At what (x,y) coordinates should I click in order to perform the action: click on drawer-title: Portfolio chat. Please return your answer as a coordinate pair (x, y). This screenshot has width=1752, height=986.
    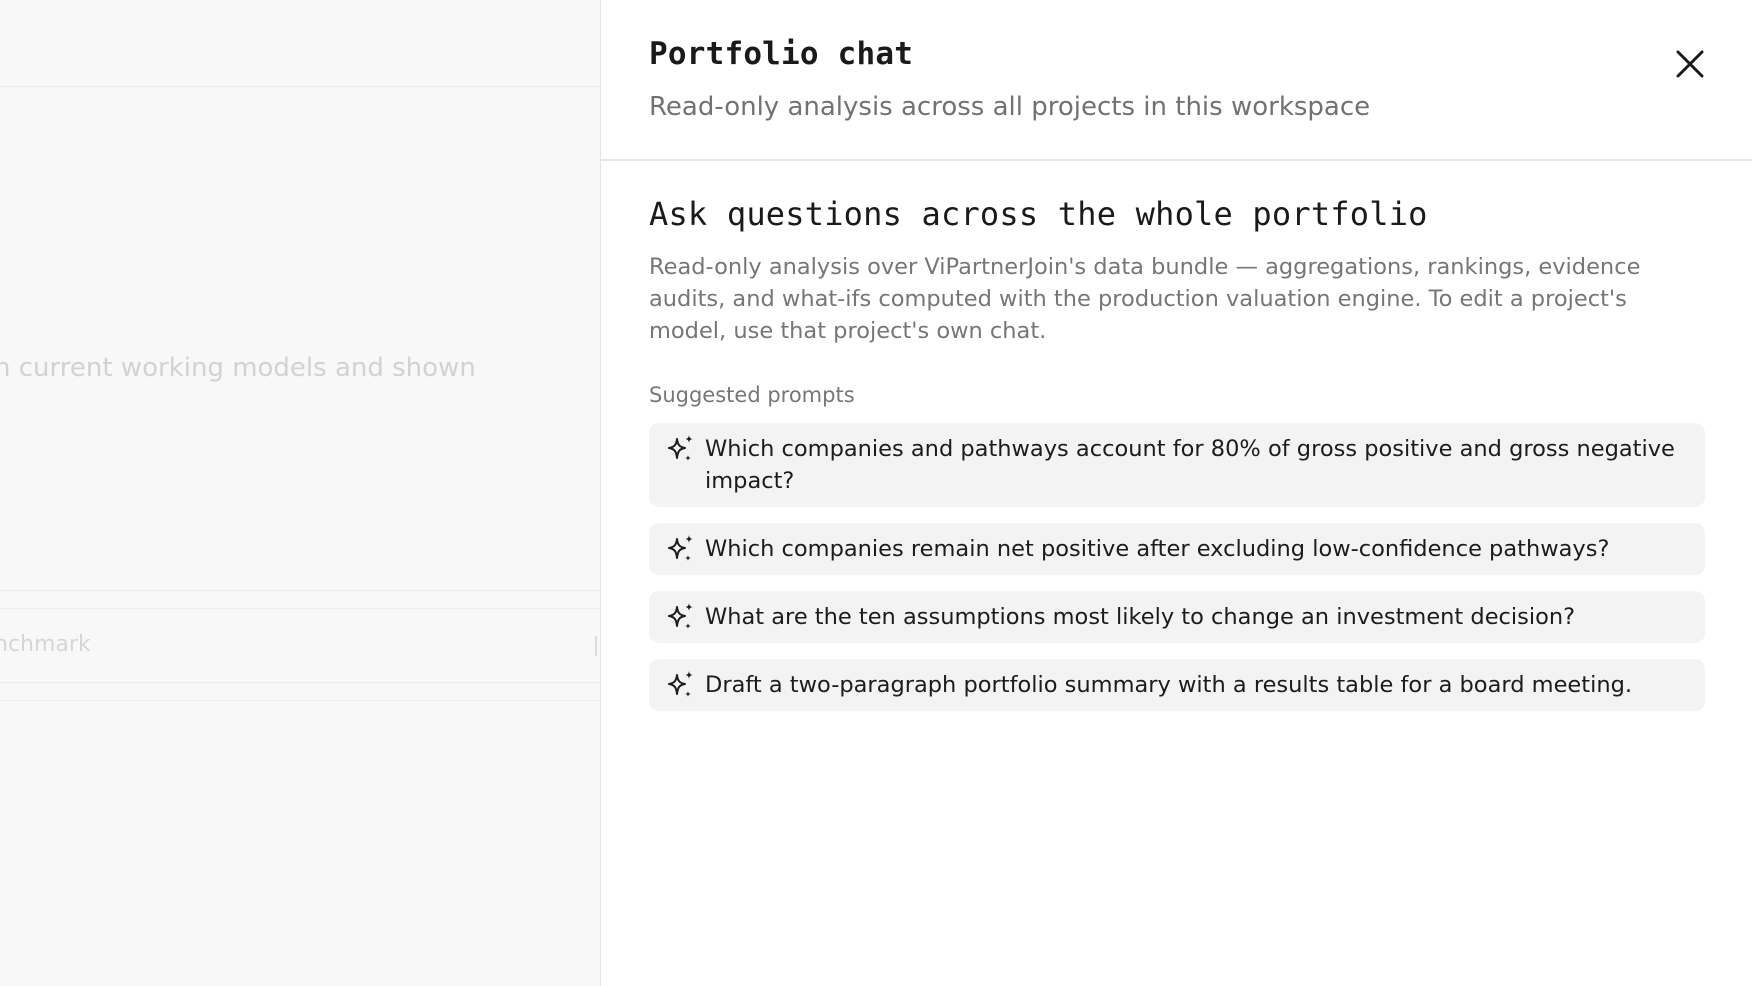
    Looking at the image, I should click on (781, 54).